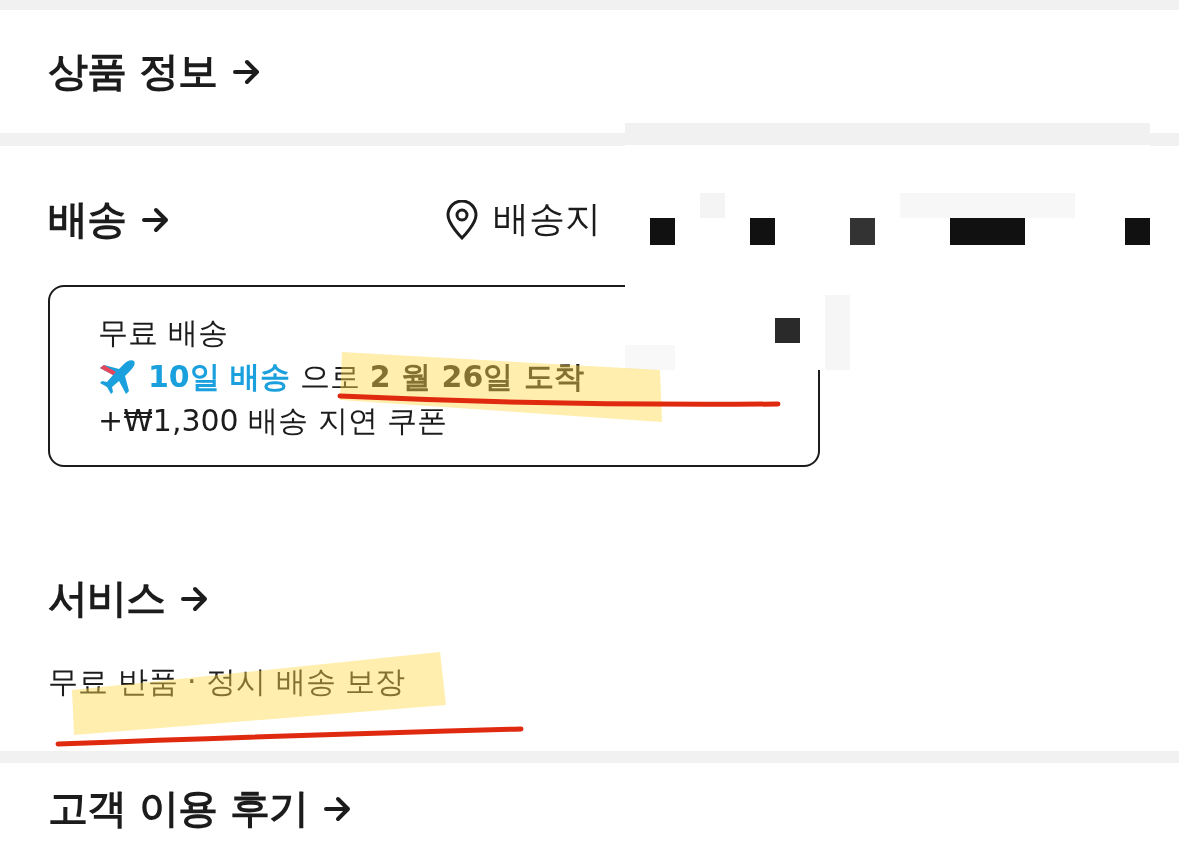 Image resolution: width=1179 pixels, height=845 pixels. What do you see at coordinates (547, 219) in the screenshot?
I see `destination-label: 배송지` at bounding box center [547, 219].